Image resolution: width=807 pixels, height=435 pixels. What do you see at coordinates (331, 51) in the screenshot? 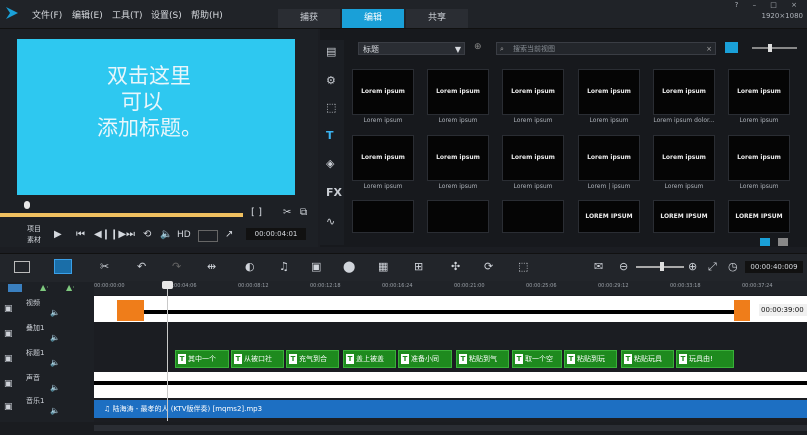
I see `media-icon: ▤` at bounding box center [331, 51].